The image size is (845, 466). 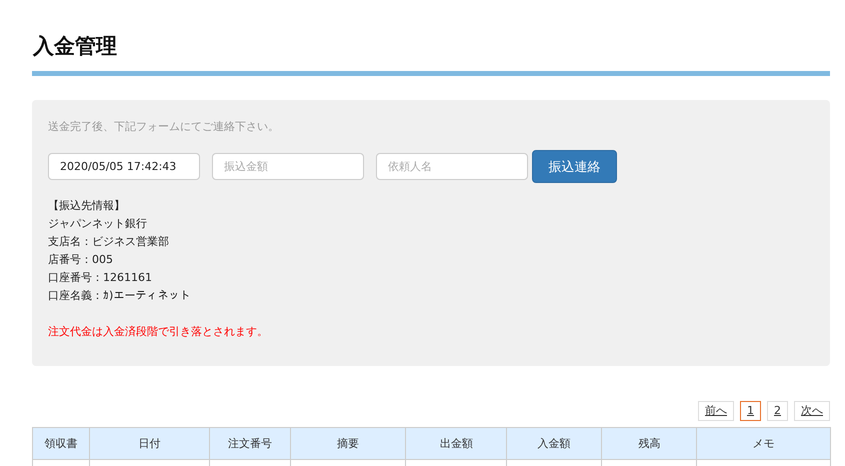 I want to click on column-header: 注文番号, so click(x=250, y=444).